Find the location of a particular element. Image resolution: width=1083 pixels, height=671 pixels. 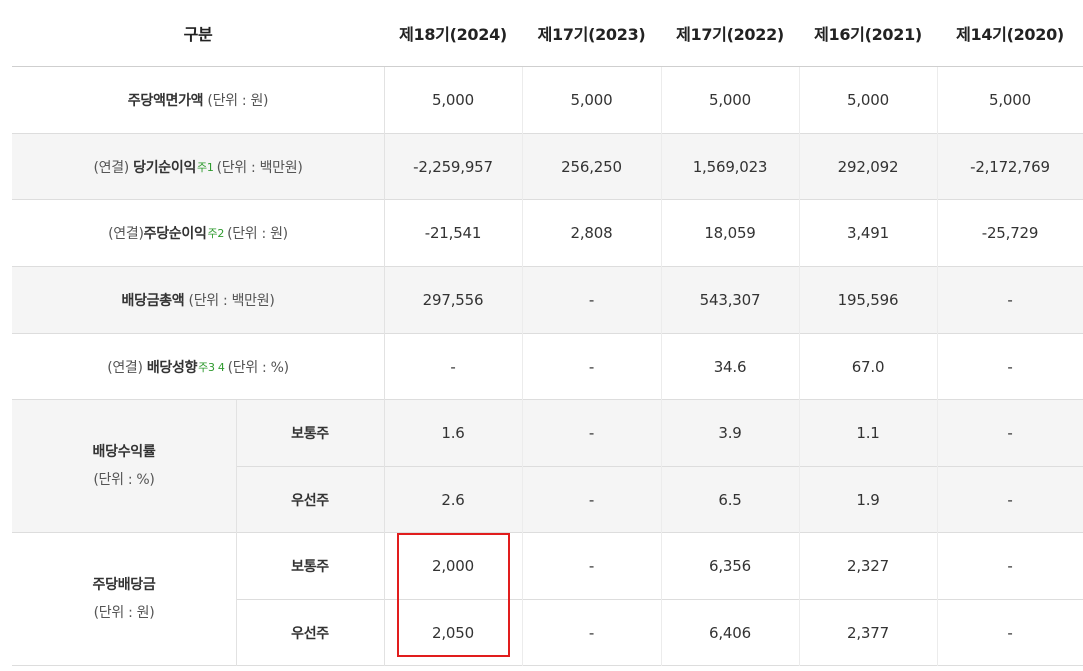

table-cell: -25,729 is located at coordinates (1010, 233).